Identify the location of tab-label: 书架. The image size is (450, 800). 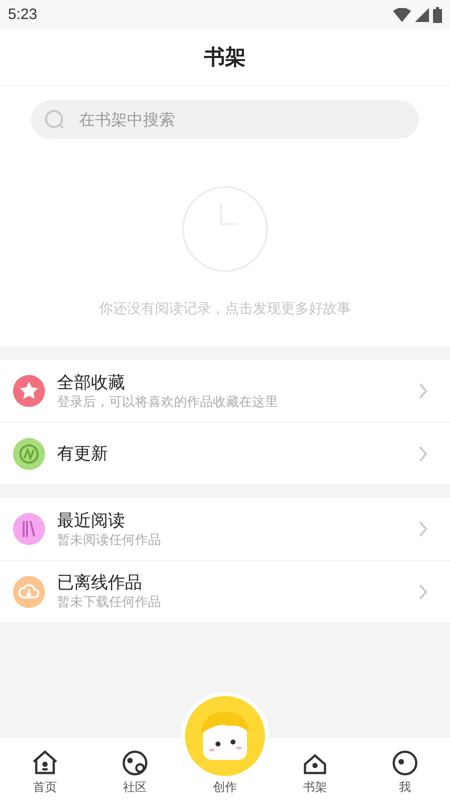
(315, 787).